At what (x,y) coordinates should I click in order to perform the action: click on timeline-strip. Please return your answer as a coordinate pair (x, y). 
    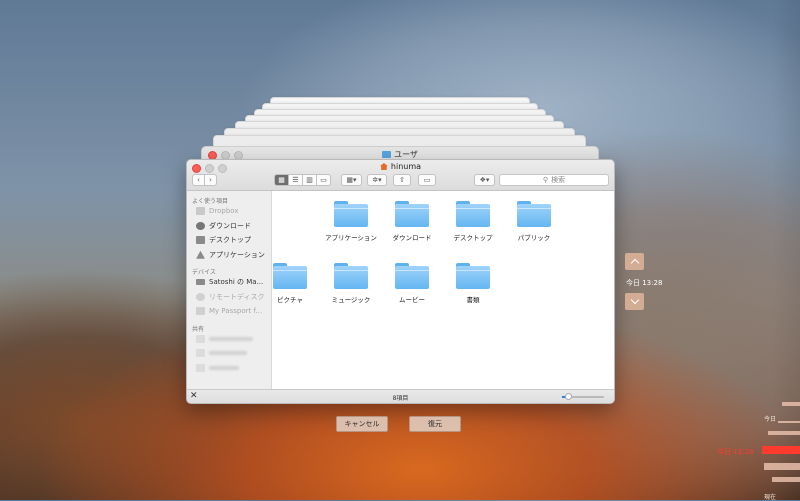
    Looking at the image, I should click on (786, 250).